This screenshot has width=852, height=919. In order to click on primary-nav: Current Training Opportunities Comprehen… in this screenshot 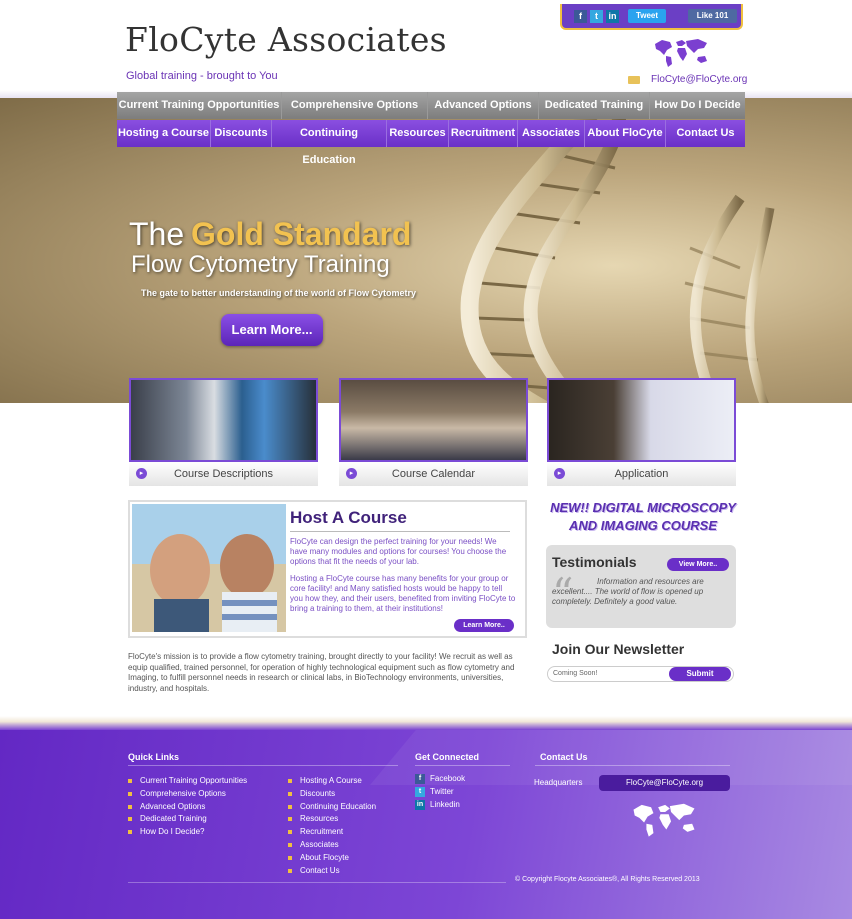, I will do `click(431, 105)`.